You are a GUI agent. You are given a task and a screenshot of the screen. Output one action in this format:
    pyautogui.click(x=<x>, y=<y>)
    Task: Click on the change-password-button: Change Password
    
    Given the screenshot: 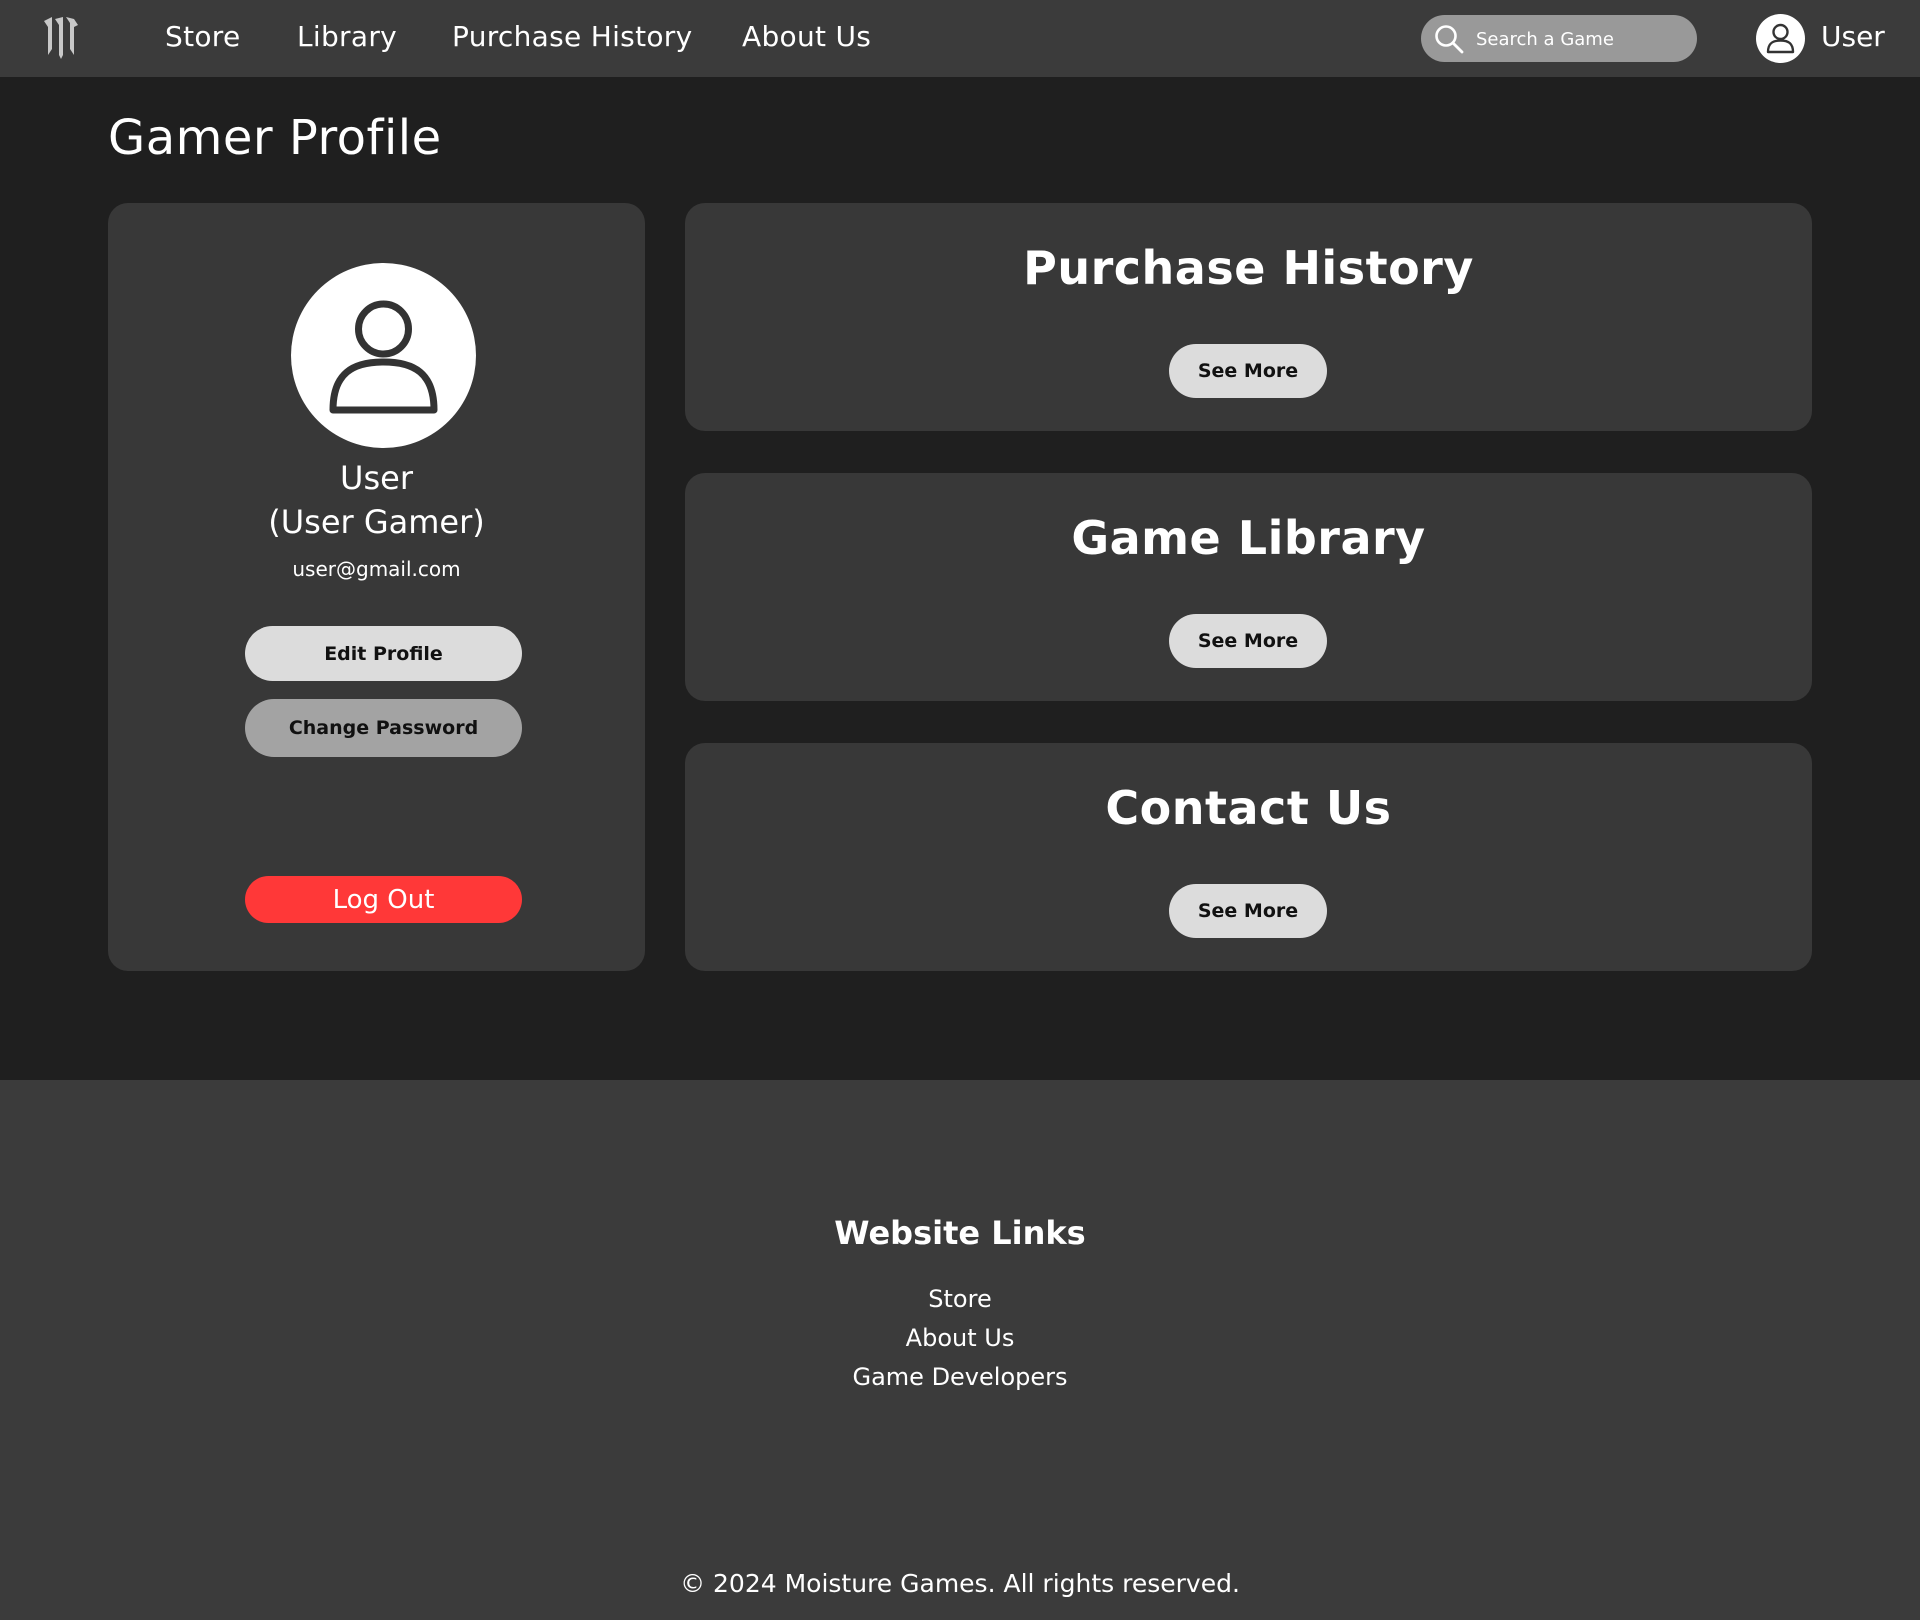 What is the action you would take?
    pyautogui.click(x=383, y=728)
    